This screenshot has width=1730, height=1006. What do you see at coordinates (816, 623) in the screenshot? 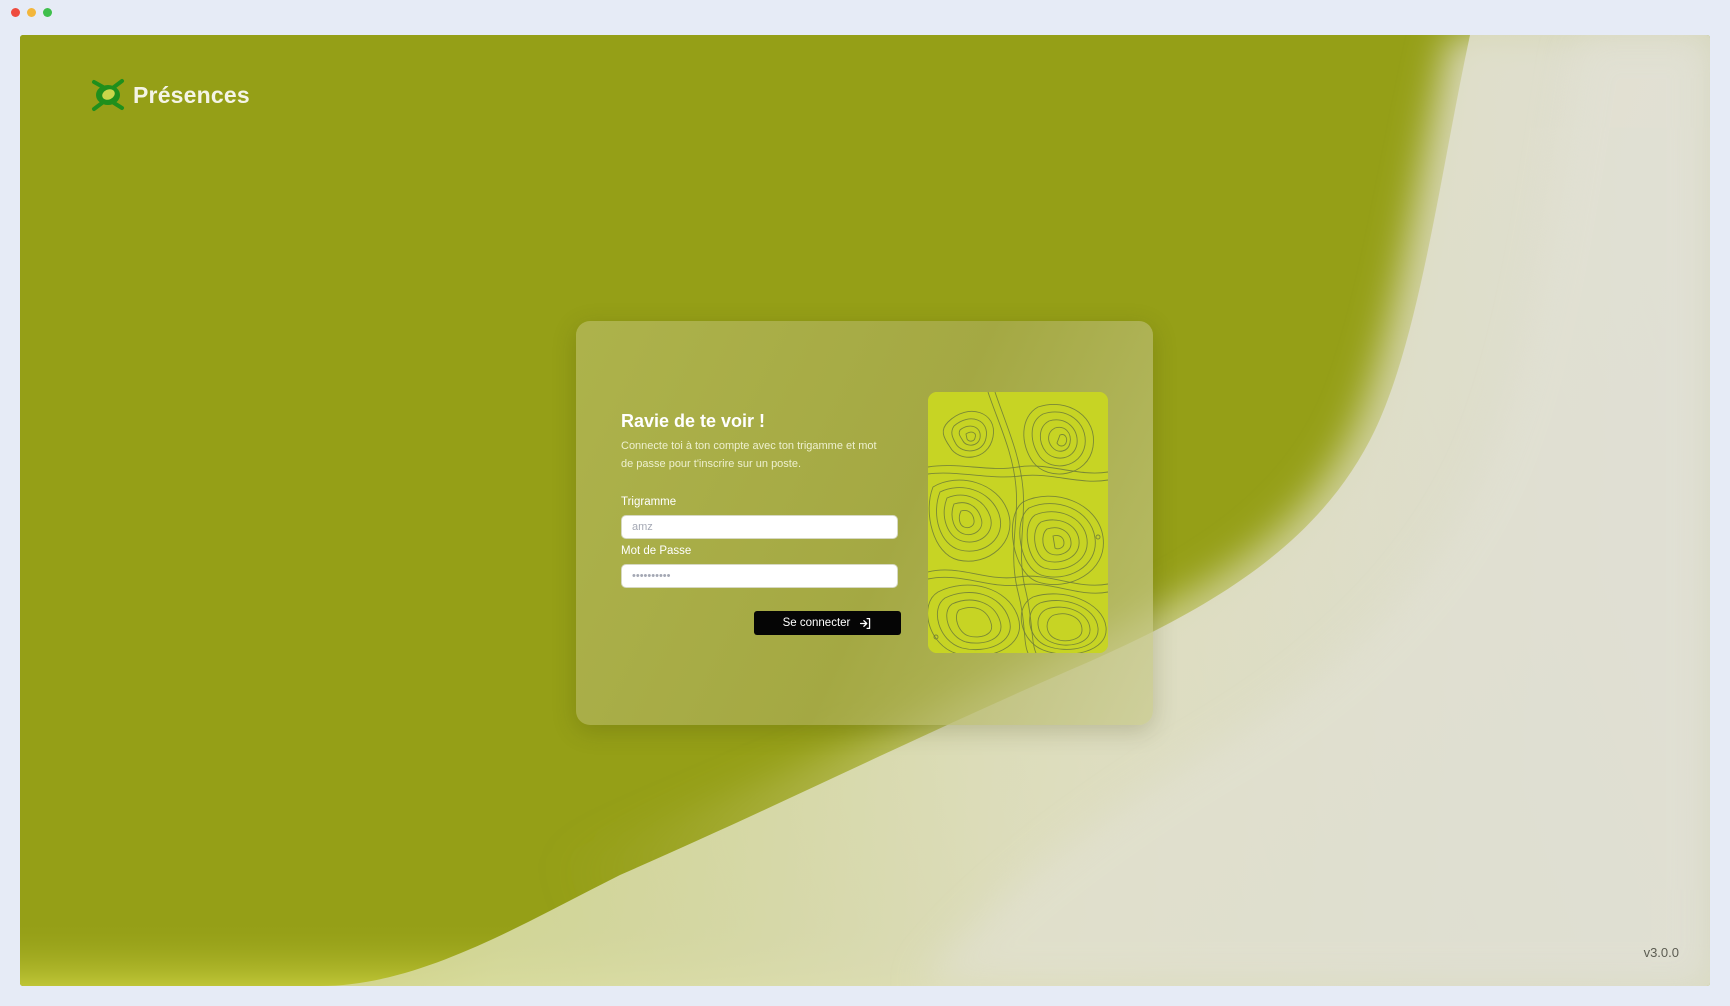
I see `login-button-label: Se connecter` at bounding box center [816, 623].